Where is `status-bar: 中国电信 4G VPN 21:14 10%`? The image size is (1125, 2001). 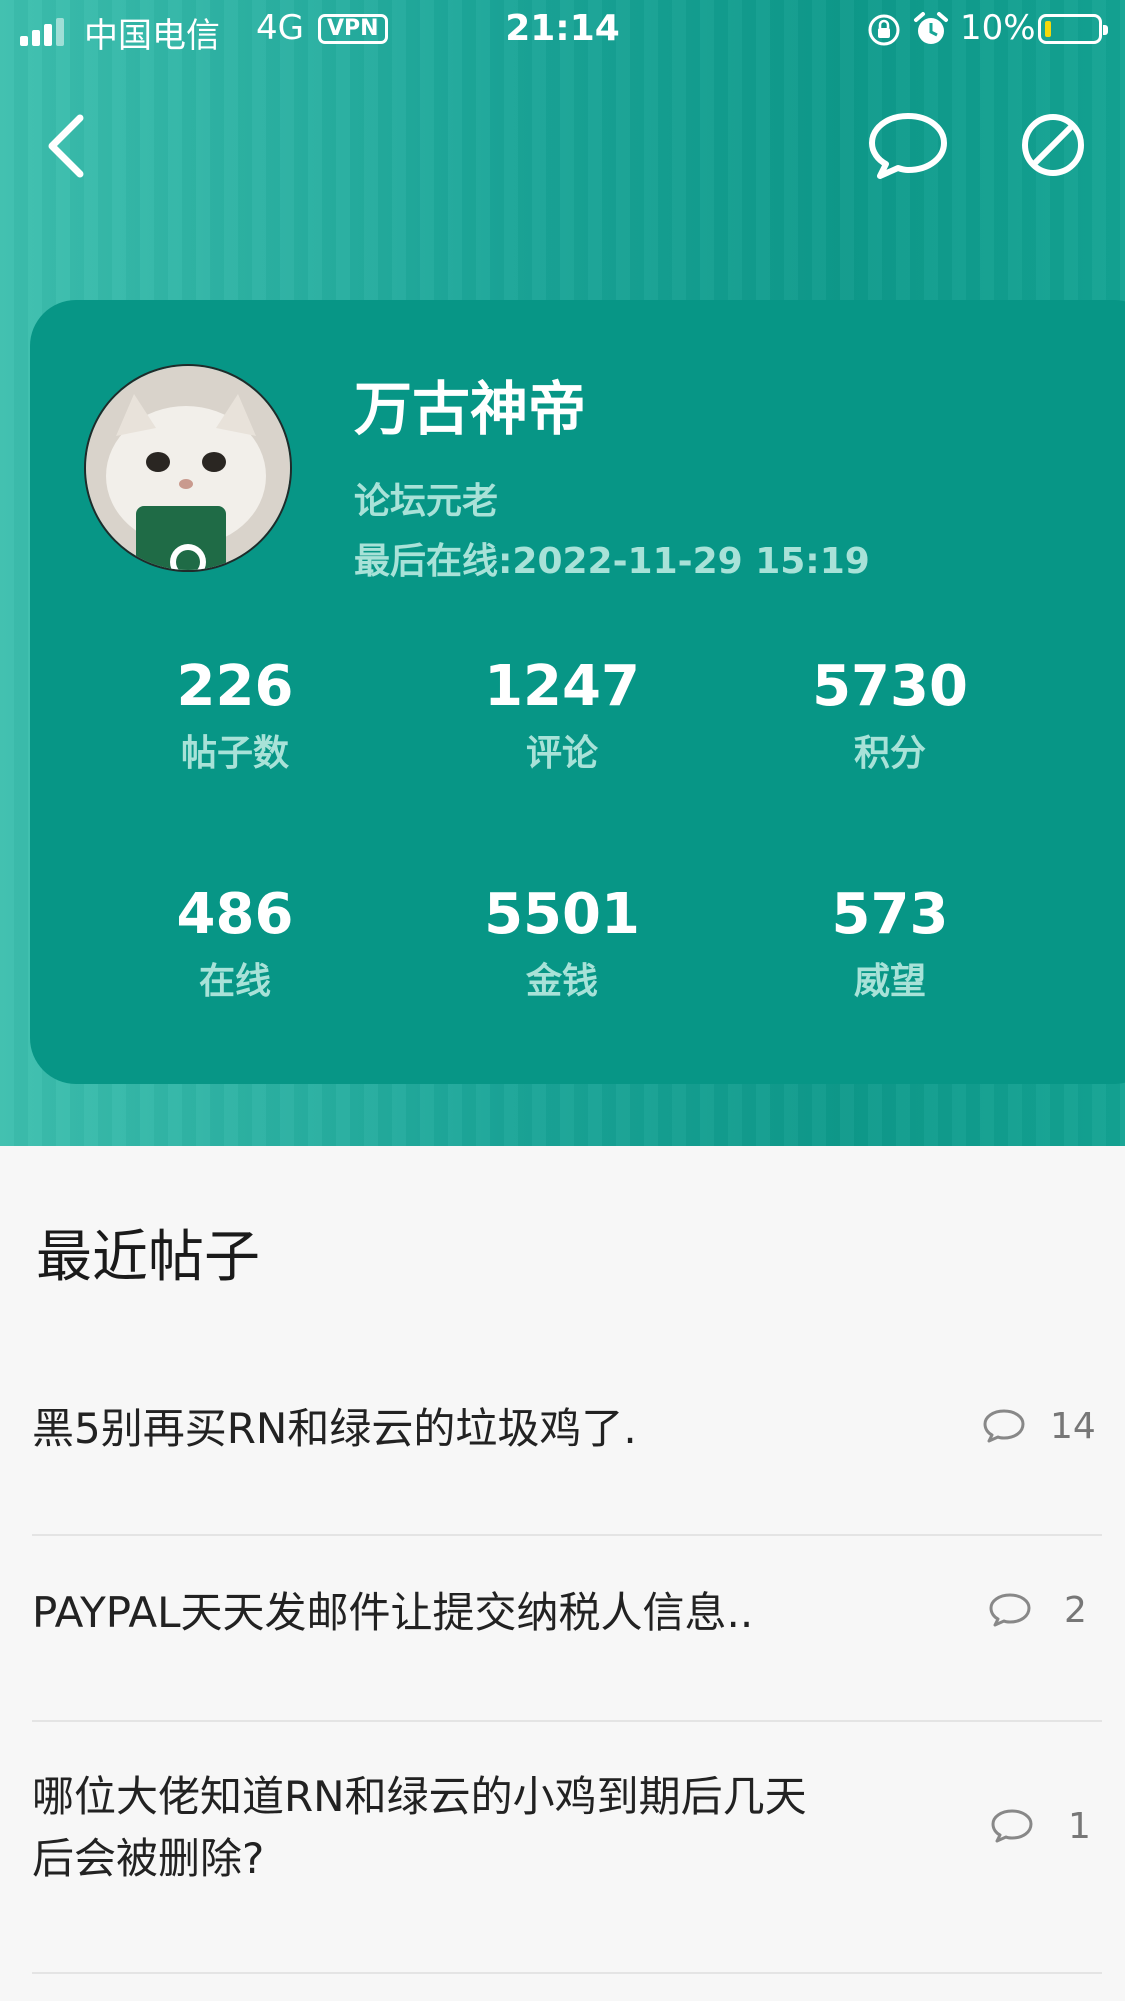 status-bar: 中国电信 4G VPN 21:14 10% is located at coordinates (562, 30).